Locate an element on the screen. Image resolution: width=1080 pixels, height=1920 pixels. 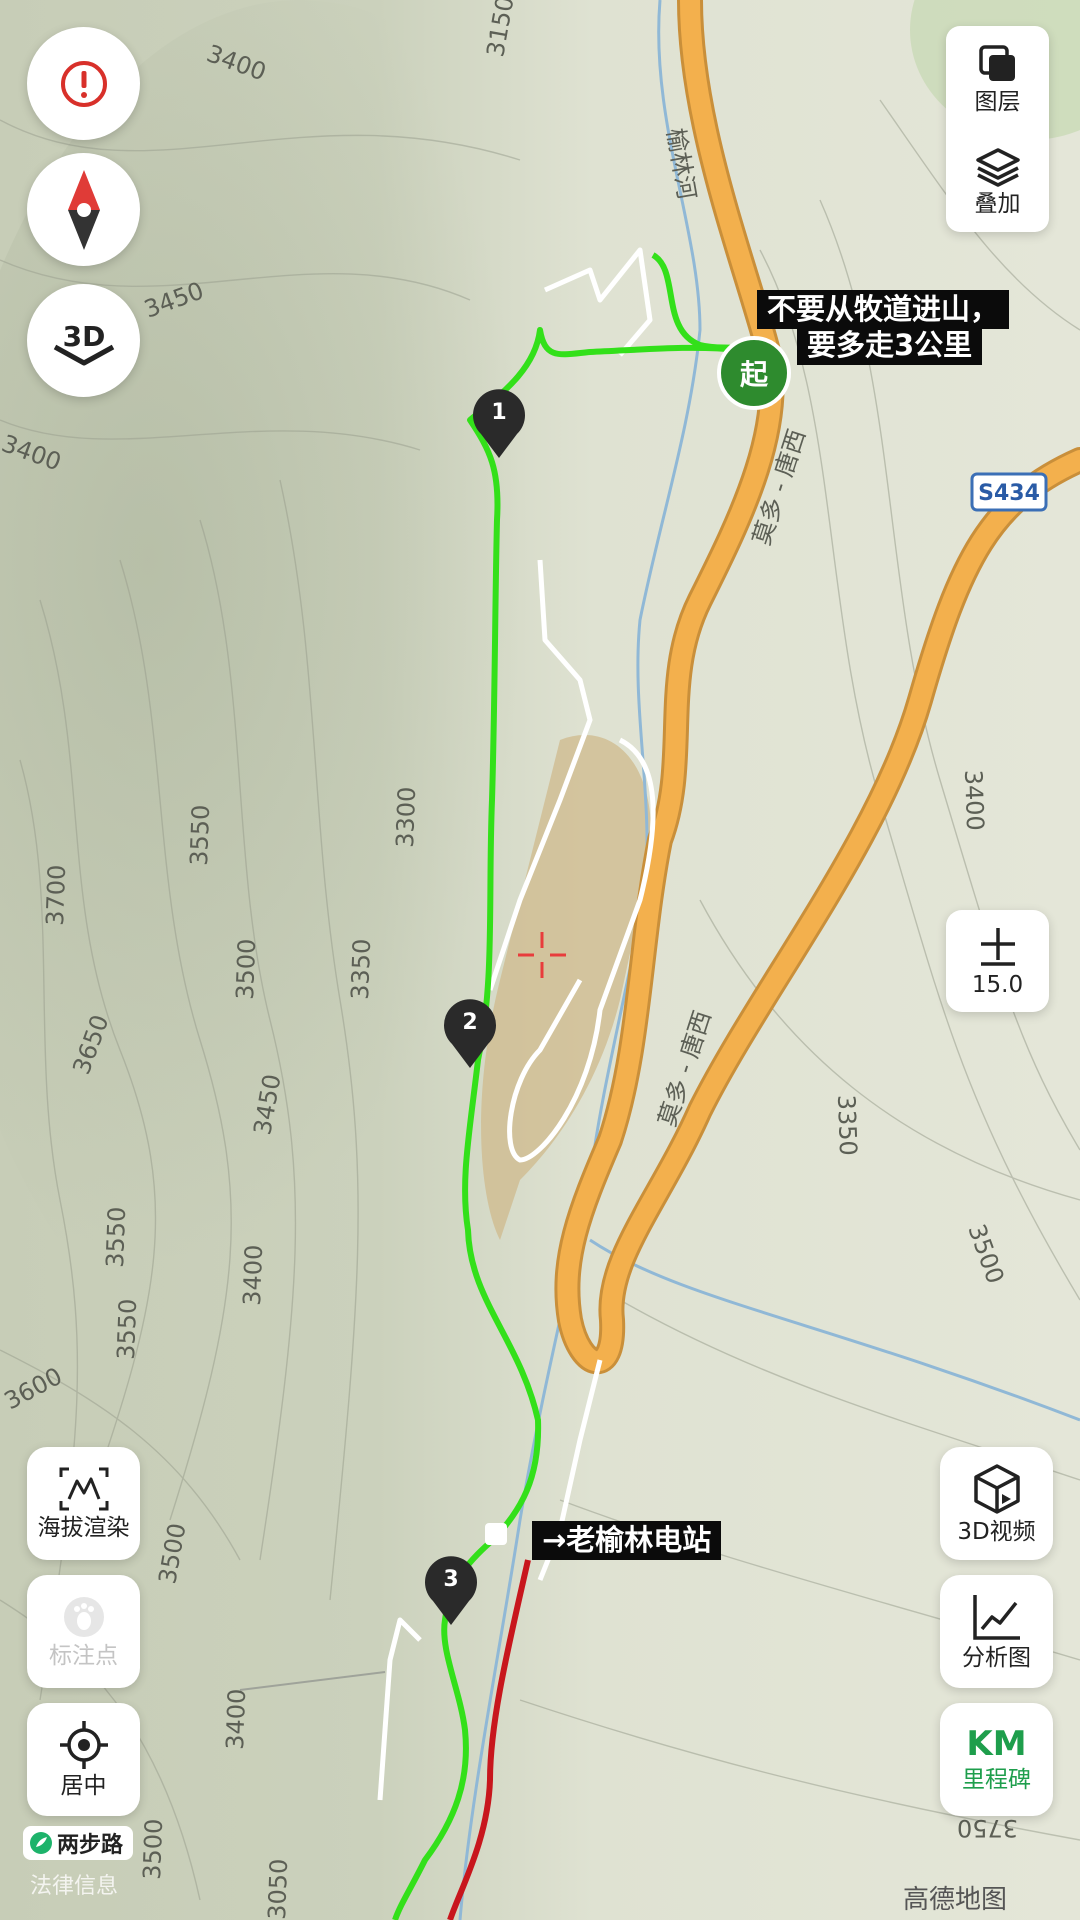
waypoint-2-label: 2 is located at coordinates (470, 1022).